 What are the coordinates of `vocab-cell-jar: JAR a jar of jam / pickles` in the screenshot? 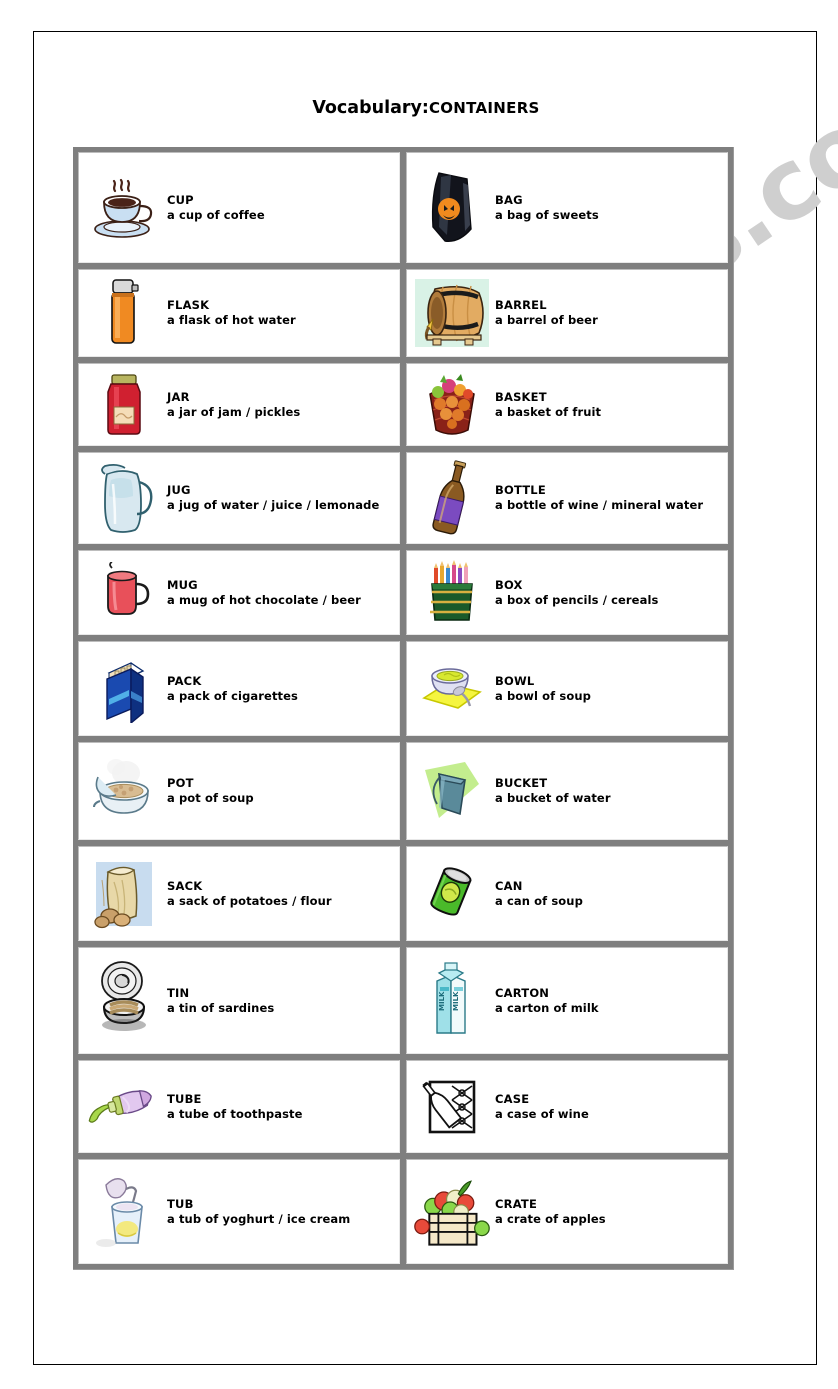 It's located at (239, 404).